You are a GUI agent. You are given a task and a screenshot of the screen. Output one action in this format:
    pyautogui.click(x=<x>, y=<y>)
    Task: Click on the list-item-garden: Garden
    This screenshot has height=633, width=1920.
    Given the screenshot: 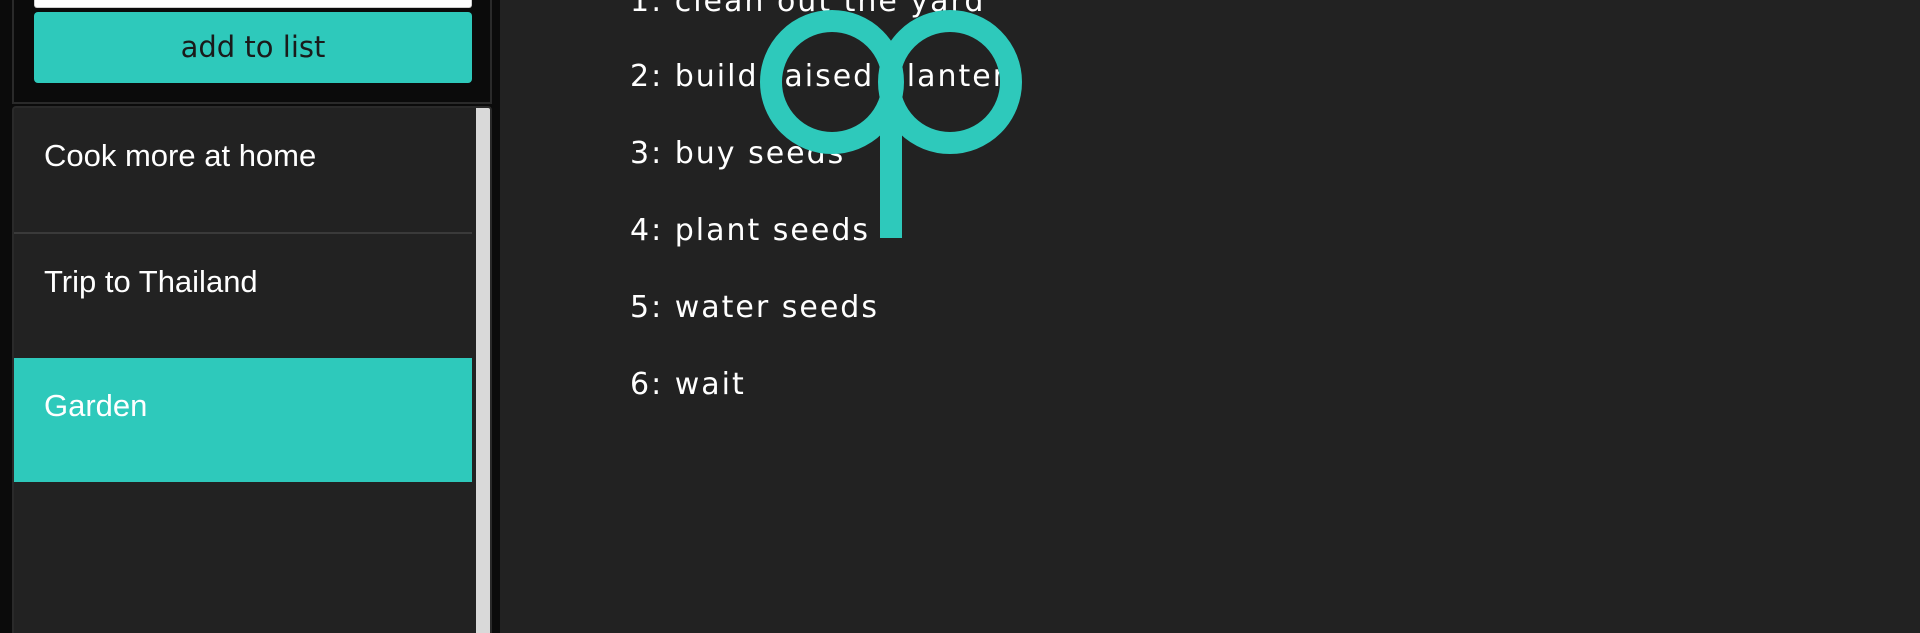 What is the action you would take?
    pyautogui.click(x=243, y=420)
    